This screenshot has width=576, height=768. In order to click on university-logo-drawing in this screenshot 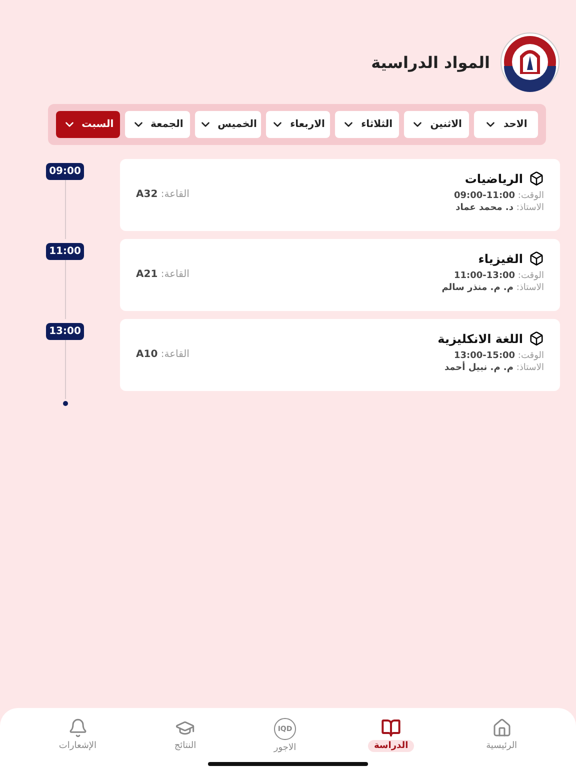, I will do `click(530, 62)`.